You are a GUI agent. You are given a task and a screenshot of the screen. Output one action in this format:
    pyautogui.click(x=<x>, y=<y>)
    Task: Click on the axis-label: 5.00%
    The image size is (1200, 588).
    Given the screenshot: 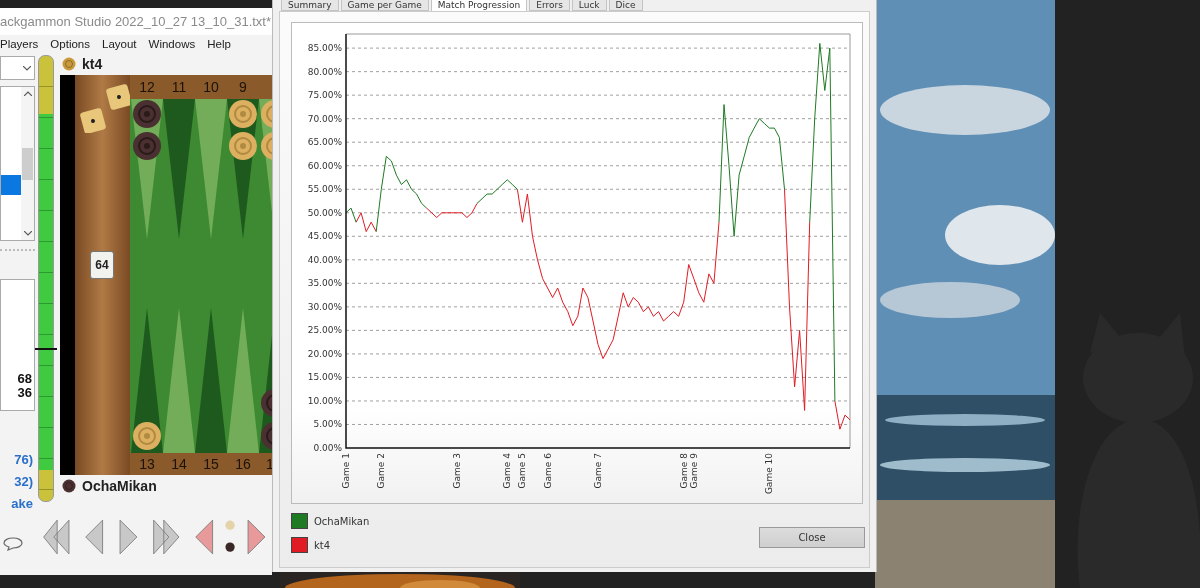 What is the action you would take?
    pyautogui.click(x=327, y=424)
    